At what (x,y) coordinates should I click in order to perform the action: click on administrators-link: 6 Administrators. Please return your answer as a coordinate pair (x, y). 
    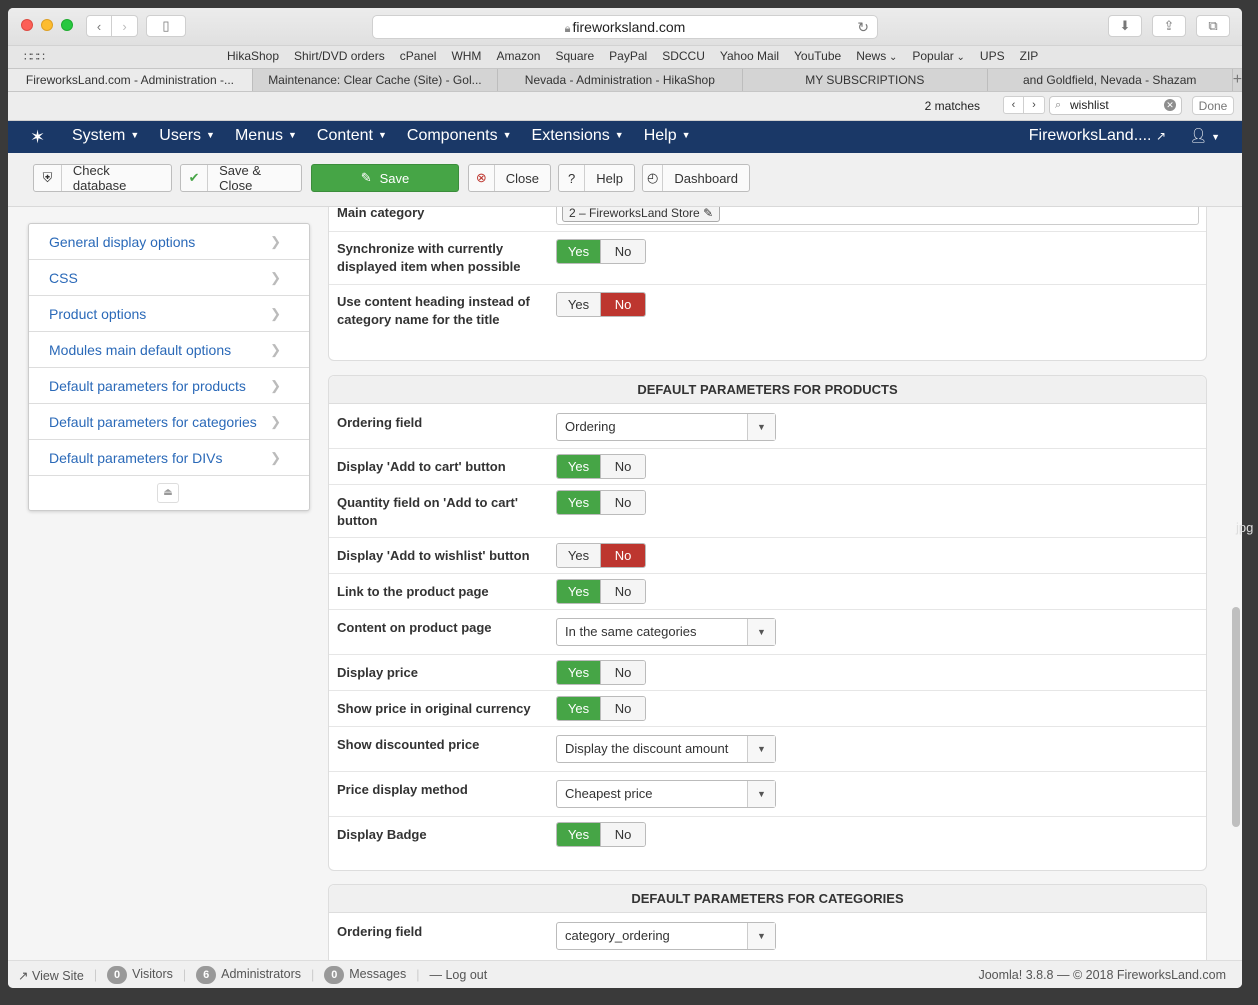
    Looking at the image, I should click on (248, 975).